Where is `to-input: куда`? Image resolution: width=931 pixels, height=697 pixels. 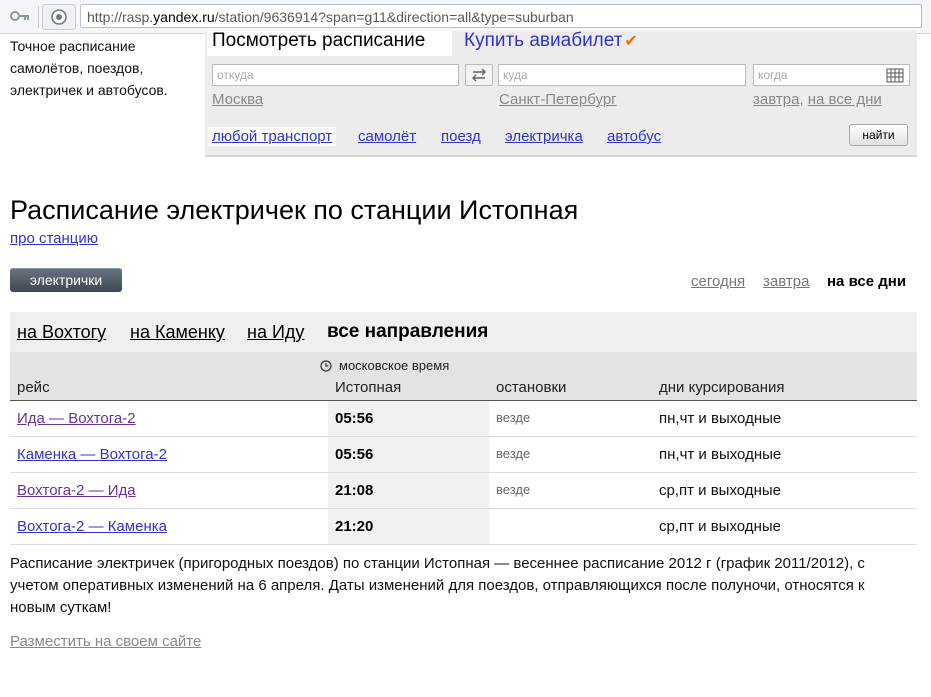
to-input: куда is located at coordinates (622, 75).